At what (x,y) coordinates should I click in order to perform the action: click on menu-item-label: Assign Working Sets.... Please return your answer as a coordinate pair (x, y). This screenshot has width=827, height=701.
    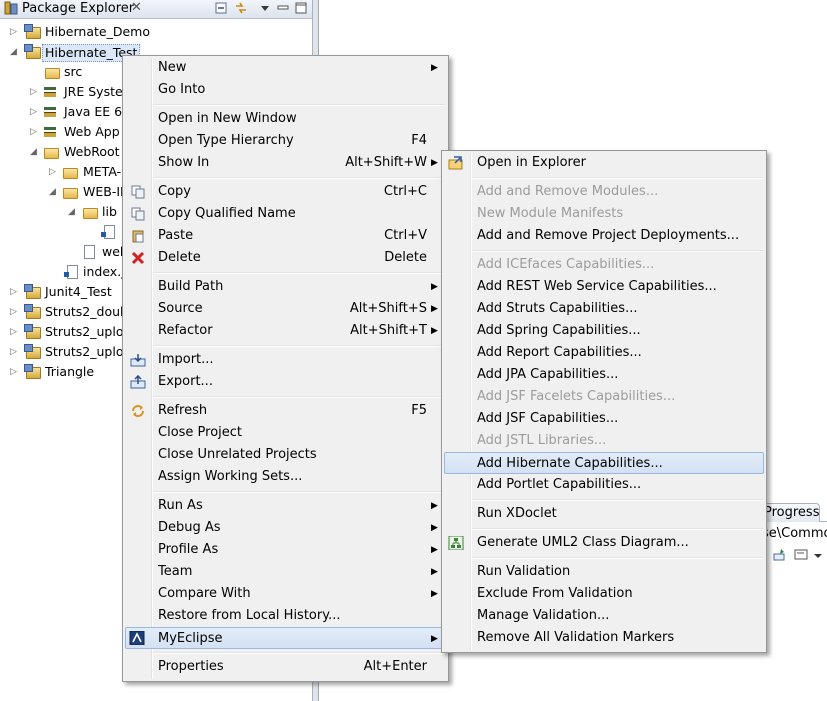
    Looking at the image, I should click on (230, 476).